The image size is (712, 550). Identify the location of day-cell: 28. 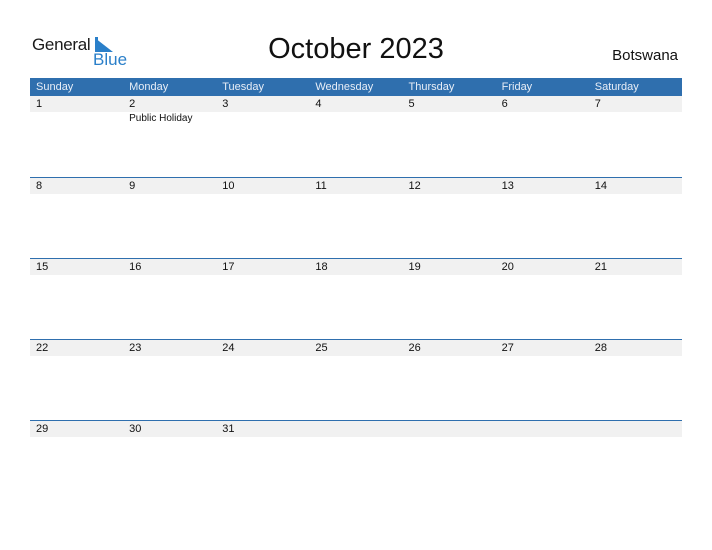
(635, 380).